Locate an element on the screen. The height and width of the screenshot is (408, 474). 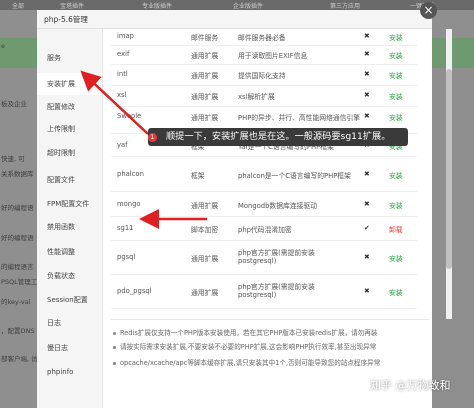
annotation-arrows is located at coordinates (143, 149).